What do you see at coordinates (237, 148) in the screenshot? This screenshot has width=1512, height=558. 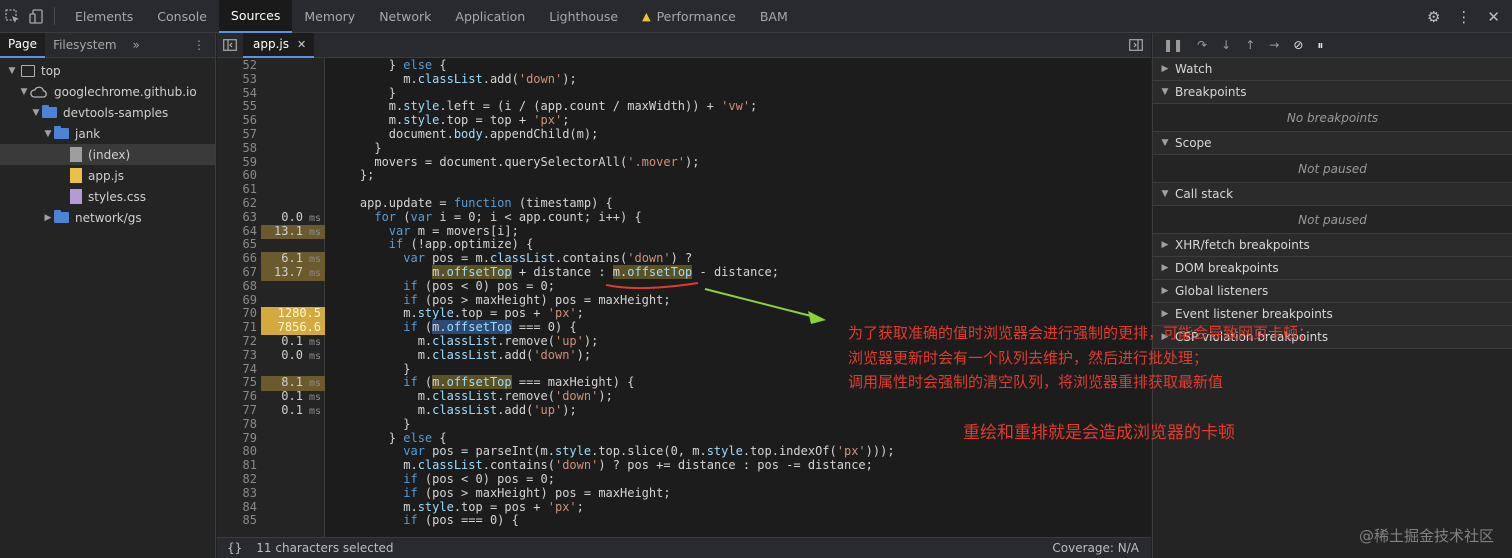 I see `line-number: 58` at bounding box center [237, 148].